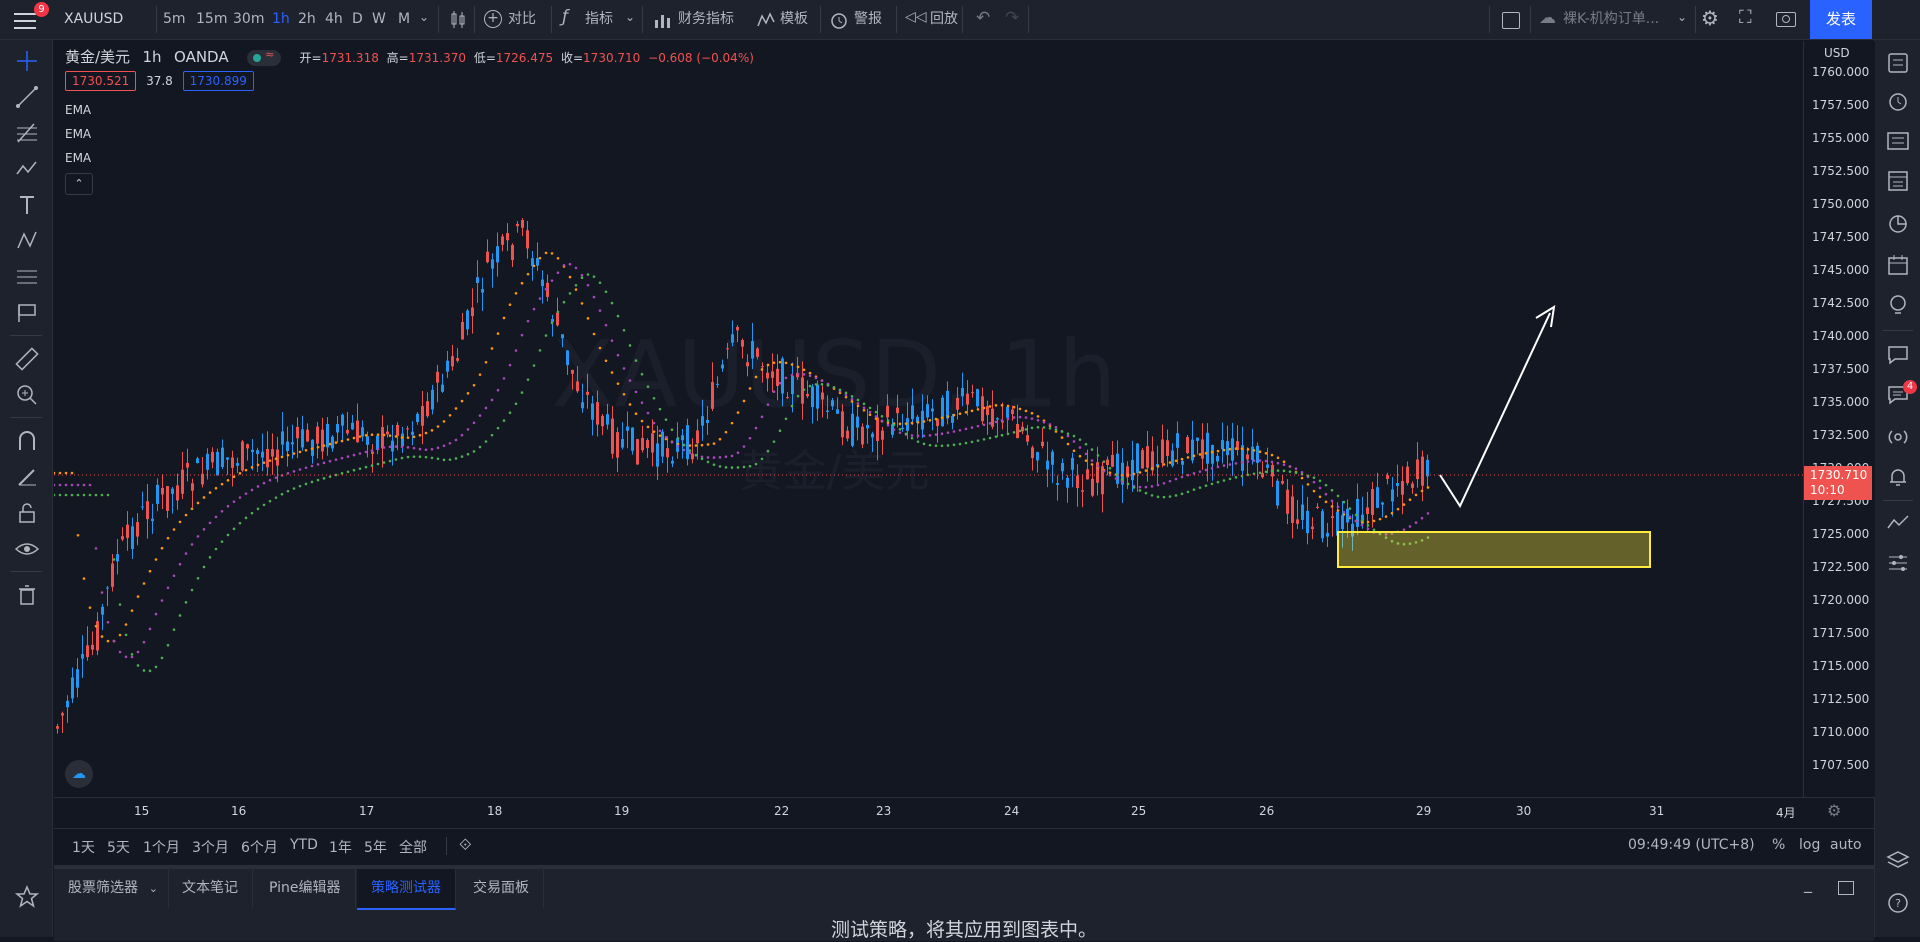 Image resolution: width=1920 pixels, height=942 pixels. I want to click on symbol-search: XAUUSD, so click(93, 19).